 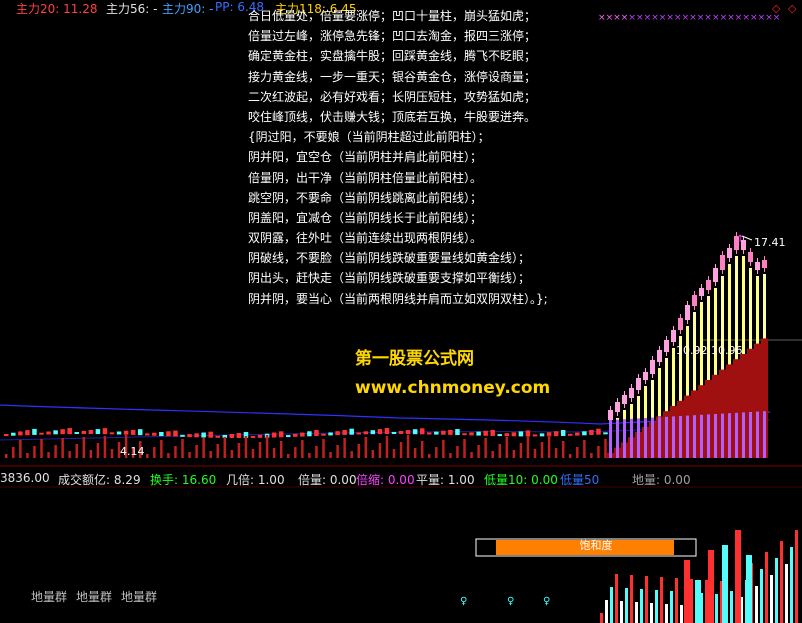 I want to click on site-url: www.chnmoney.com, so click(x=453, y=388).